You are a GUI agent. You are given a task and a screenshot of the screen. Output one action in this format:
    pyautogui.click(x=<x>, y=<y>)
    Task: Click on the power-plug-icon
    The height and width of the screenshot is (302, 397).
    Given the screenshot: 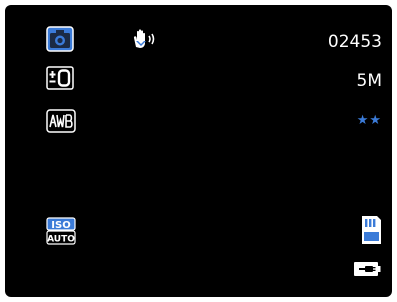 What is the action you would take?
    pyautogui.click(x=367, y=269)
    